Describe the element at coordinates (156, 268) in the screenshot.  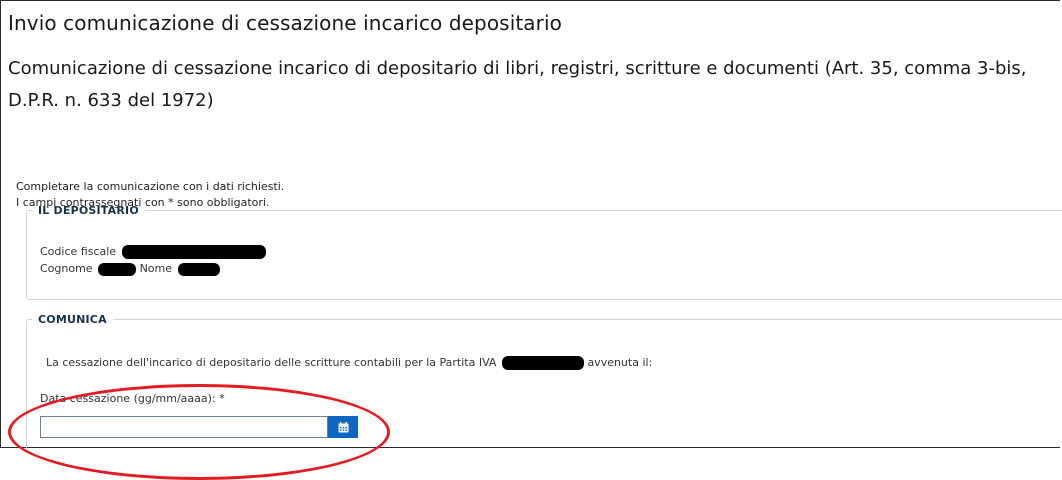
I see `nome-label: Nome` at that location.